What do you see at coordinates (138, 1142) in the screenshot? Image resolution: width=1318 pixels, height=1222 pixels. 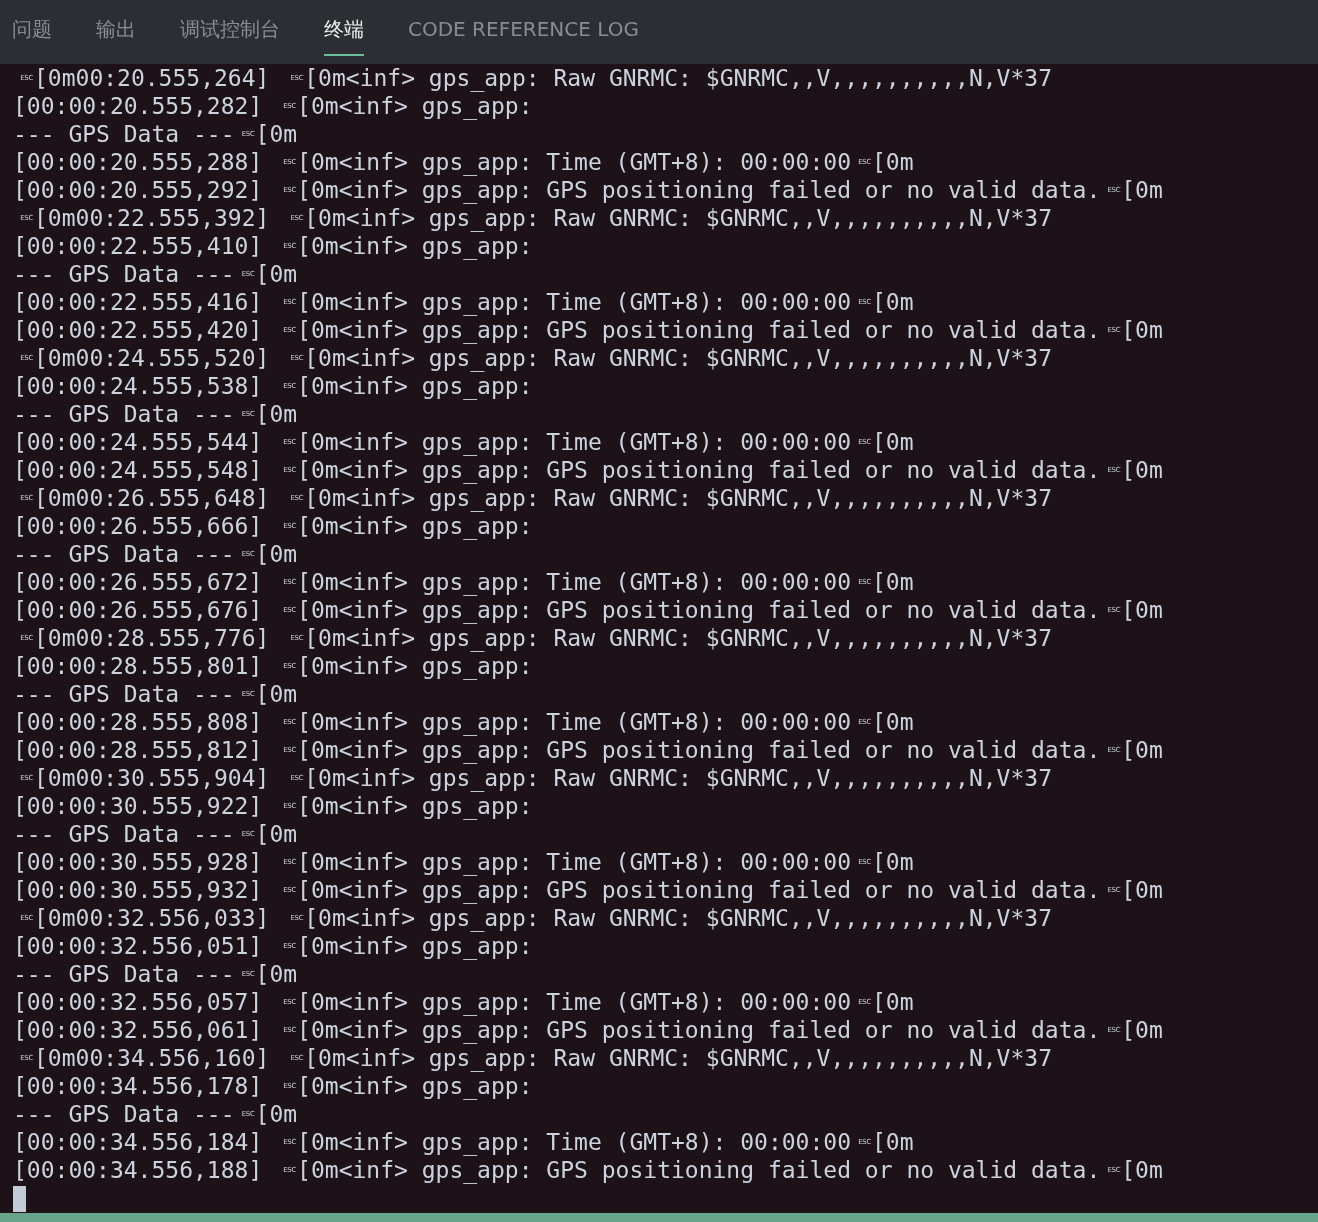 I see `terminal-text: [00:00:34.556,184]` at bounding box center [138, 1142].